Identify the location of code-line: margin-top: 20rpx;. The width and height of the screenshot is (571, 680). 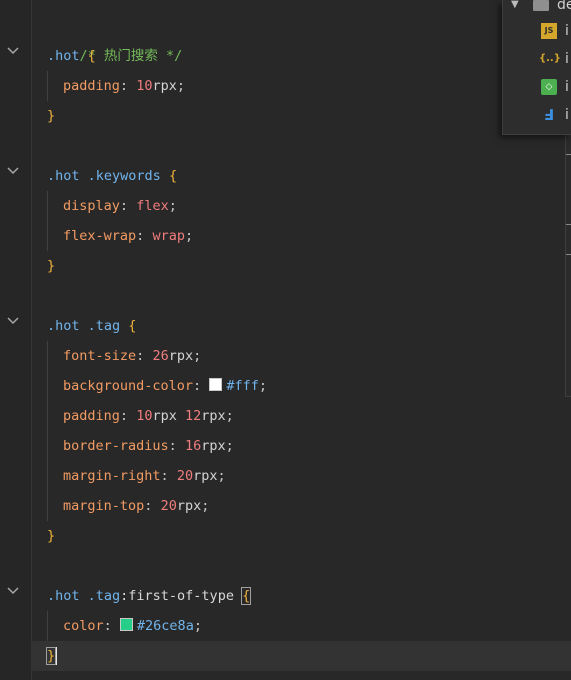
(301, 506).